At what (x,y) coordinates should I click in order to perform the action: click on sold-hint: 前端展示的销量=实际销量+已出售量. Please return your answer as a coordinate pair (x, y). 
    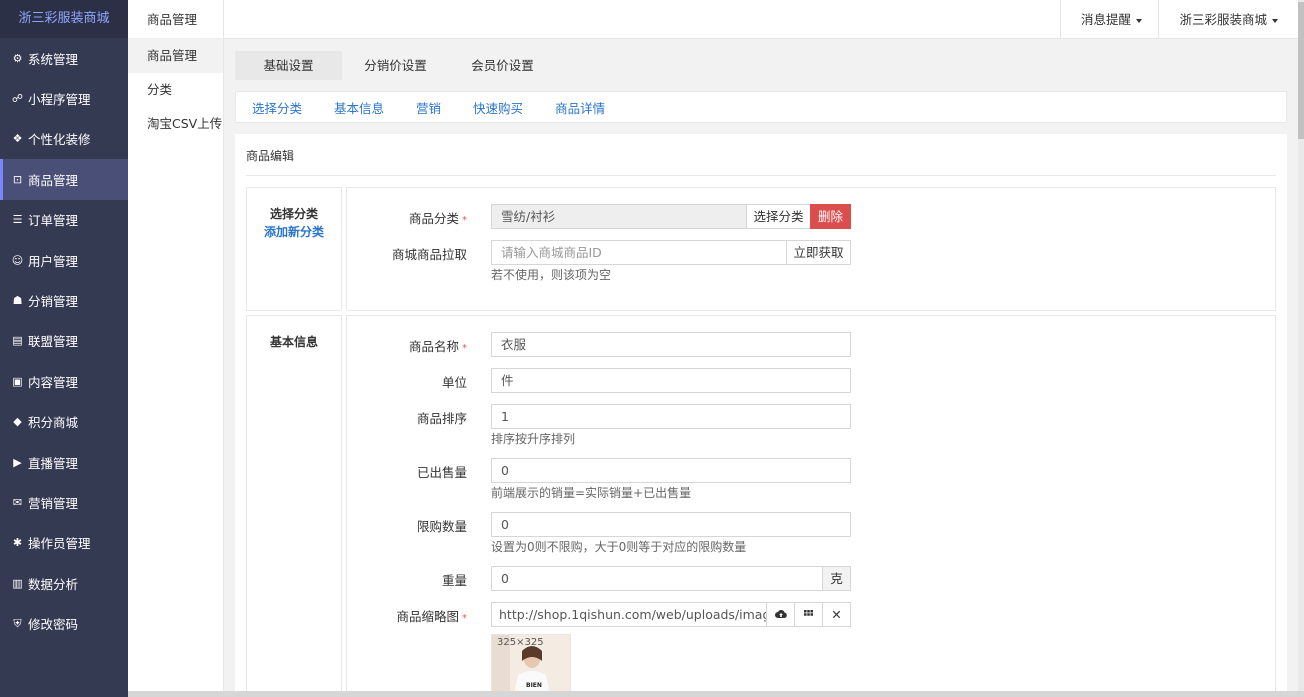
    Looking at the image, I should click on (591, 493).